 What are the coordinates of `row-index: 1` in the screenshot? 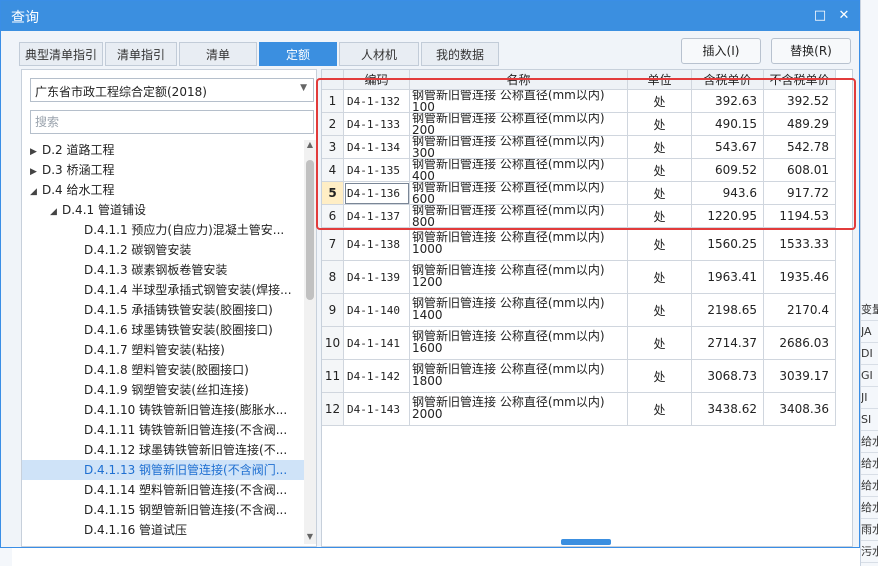 It's located at (333, 101).